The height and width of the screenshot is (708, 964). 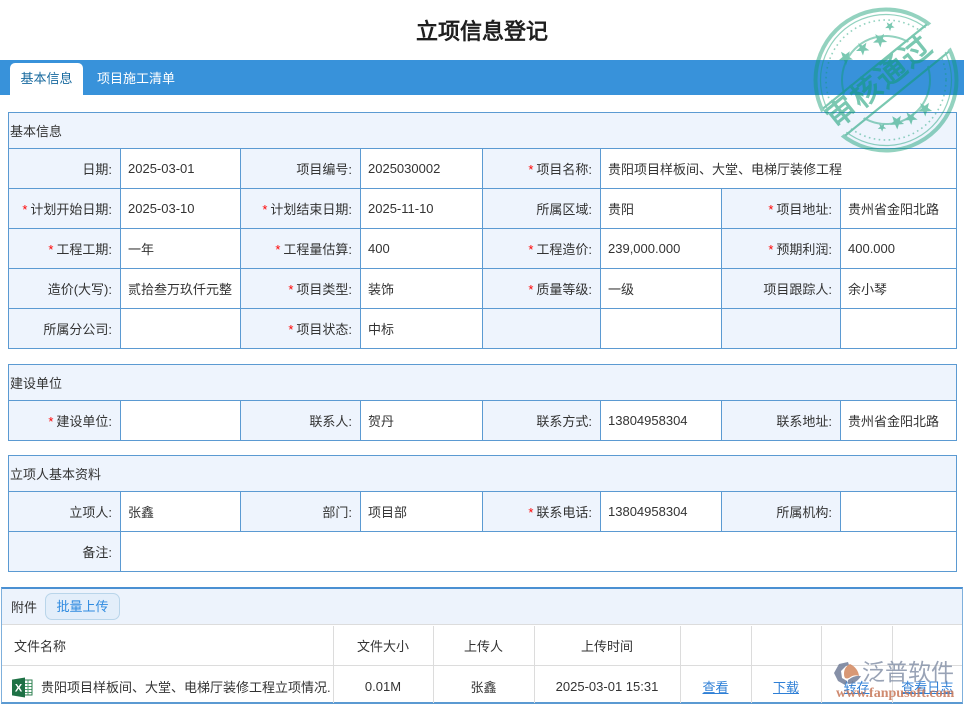 What do you see at coordinates (895, 693) in the screenshot?
I see `svg-text: www.fanpusoft.com` at bounding box center [895, 693].